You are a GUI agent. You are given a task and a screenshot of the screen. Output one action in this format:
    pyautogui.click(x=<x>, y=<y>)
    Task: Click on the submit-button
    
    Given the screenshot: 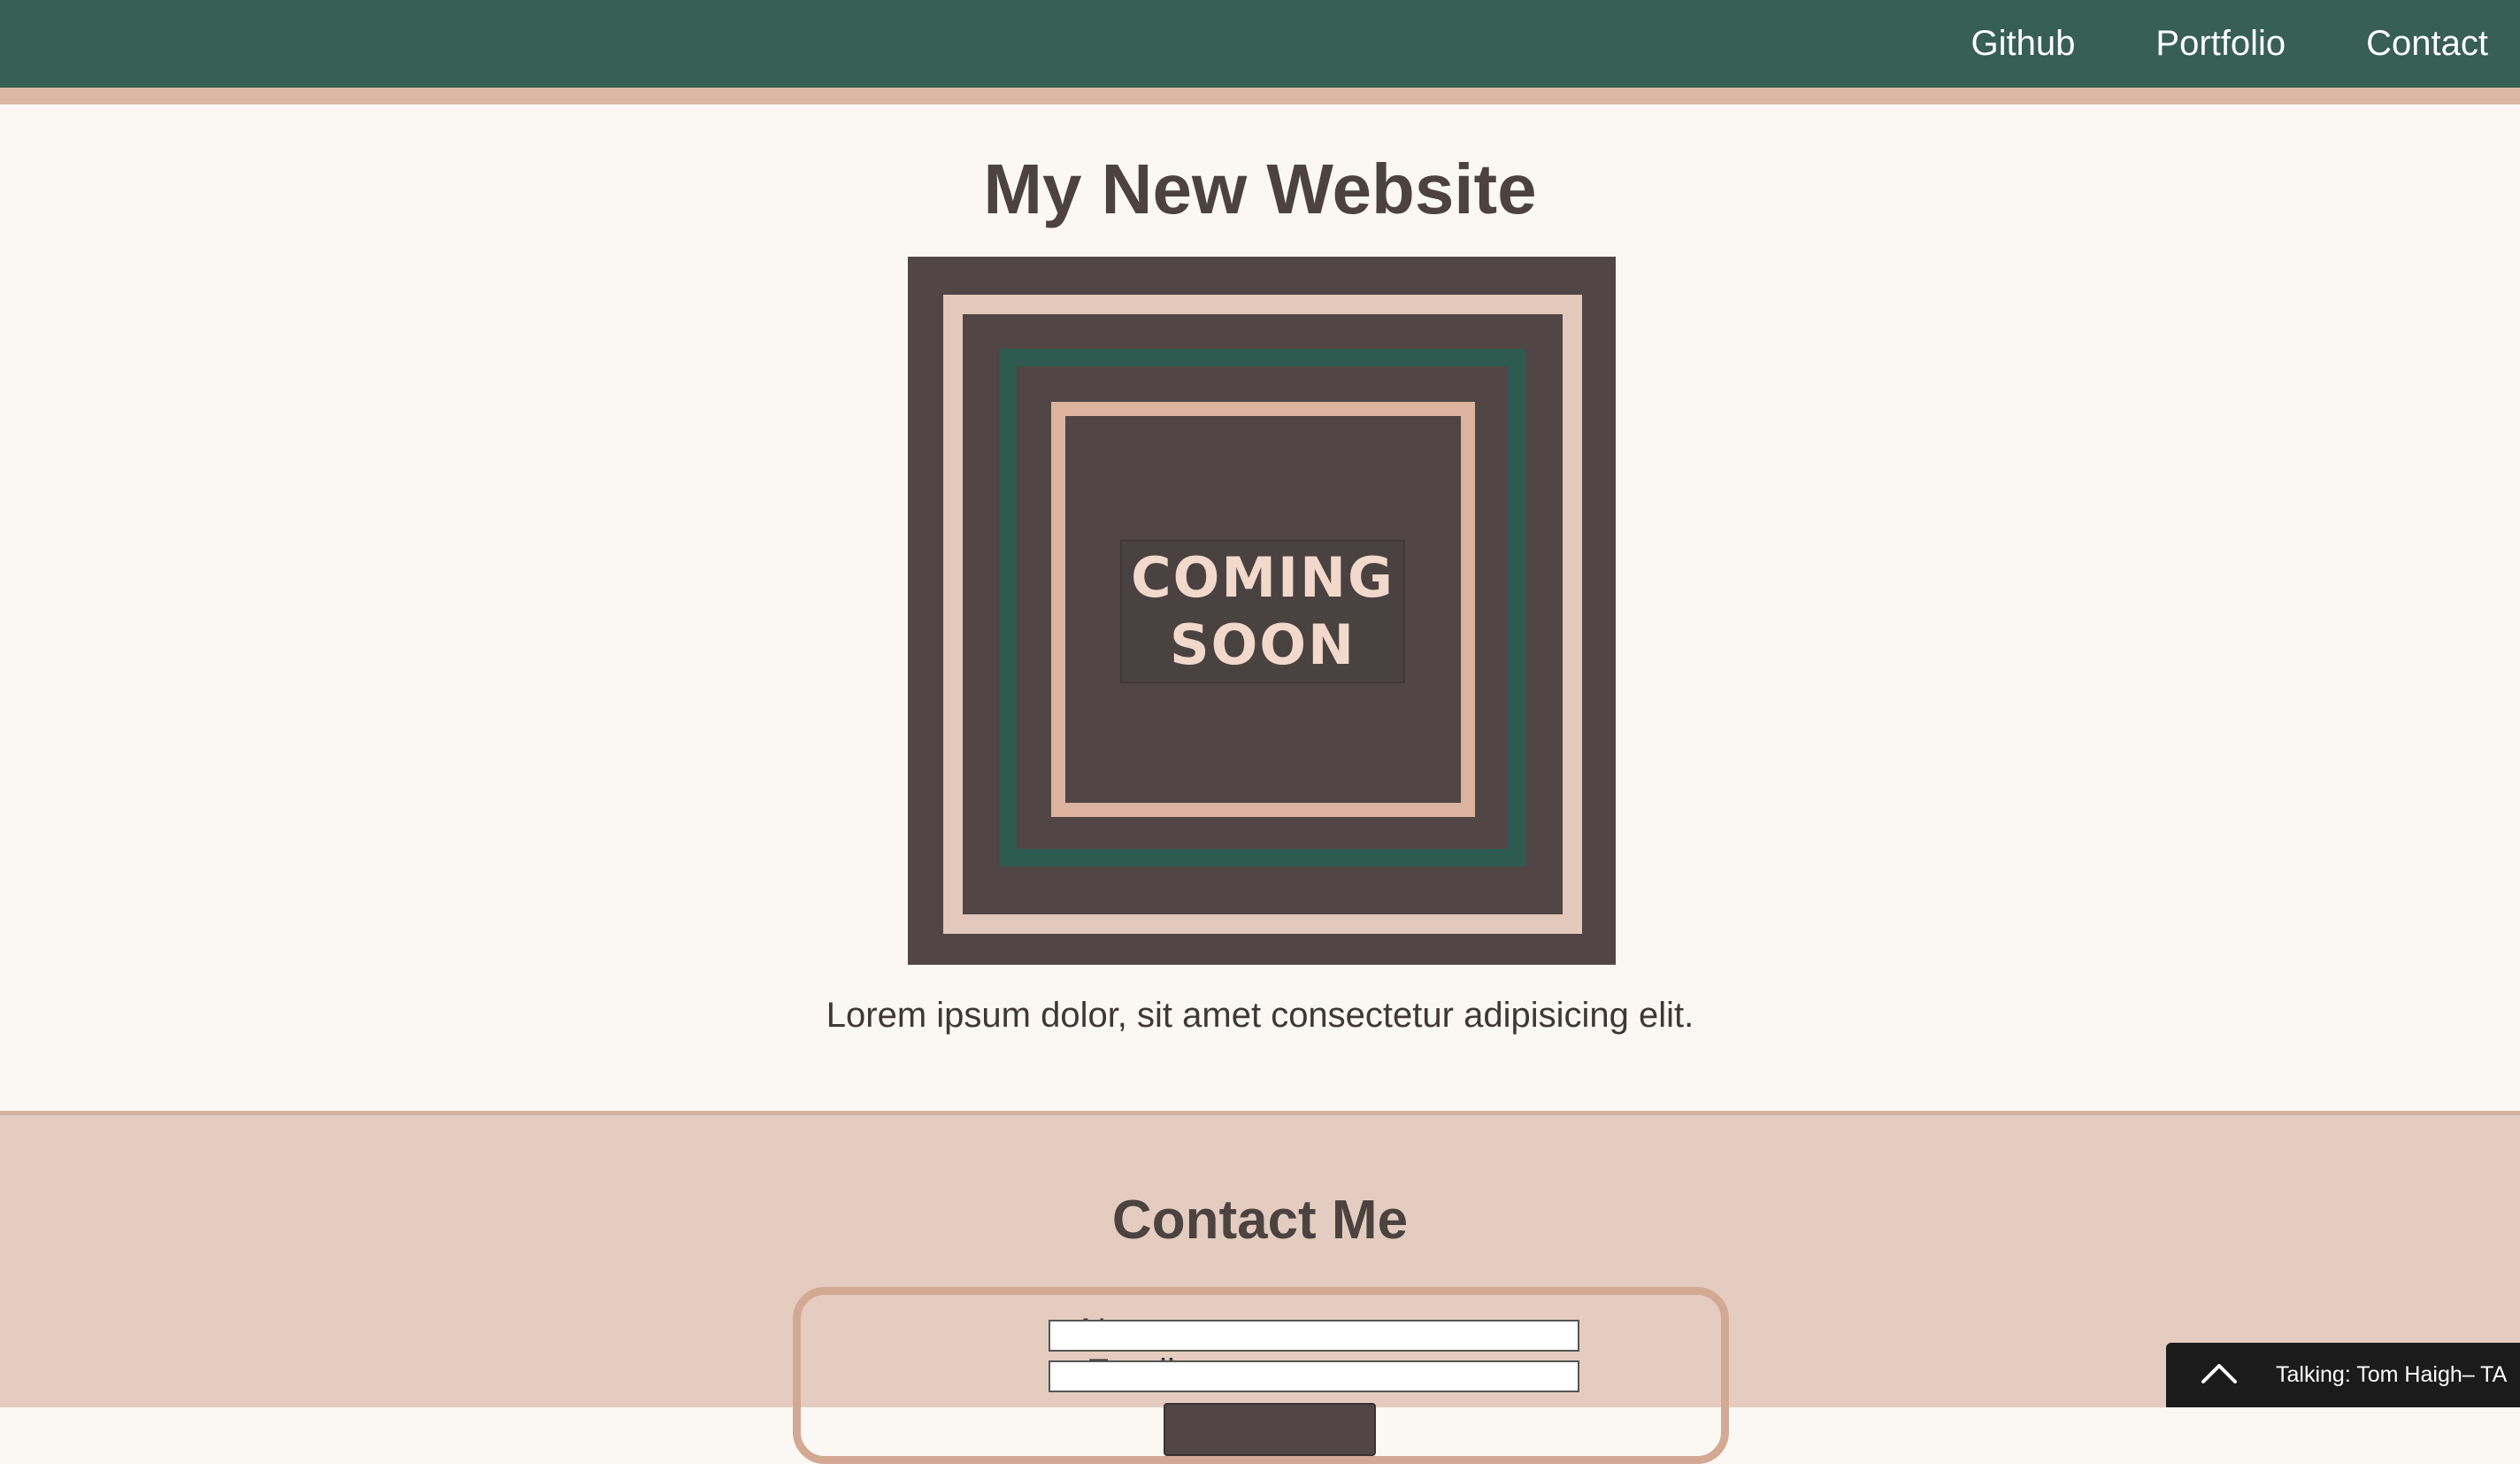 What is the action you would take?
    pyautogui.click(x=1270, y=1429)
    